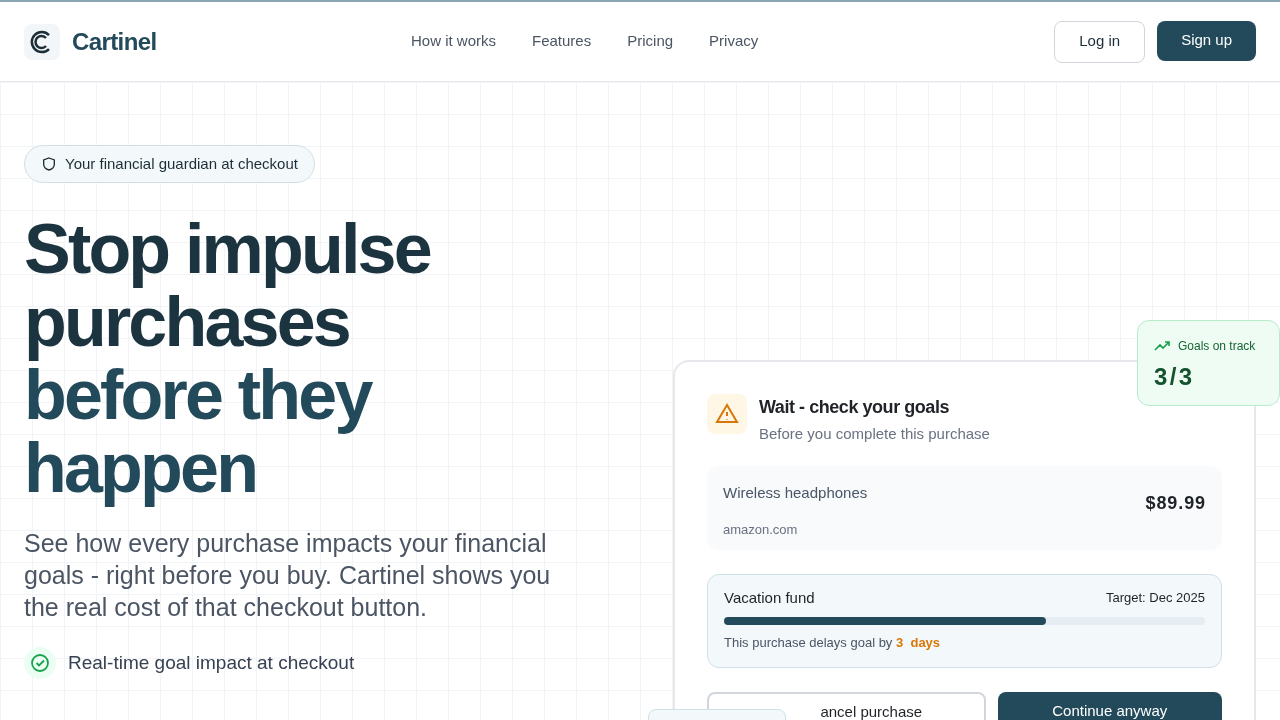 Image resolution: width=1280 pixels, height=720 pixels. Describe the element at coordinates (1206, 40) in the screenshot. I see `signup-button: Sign up` at that location.